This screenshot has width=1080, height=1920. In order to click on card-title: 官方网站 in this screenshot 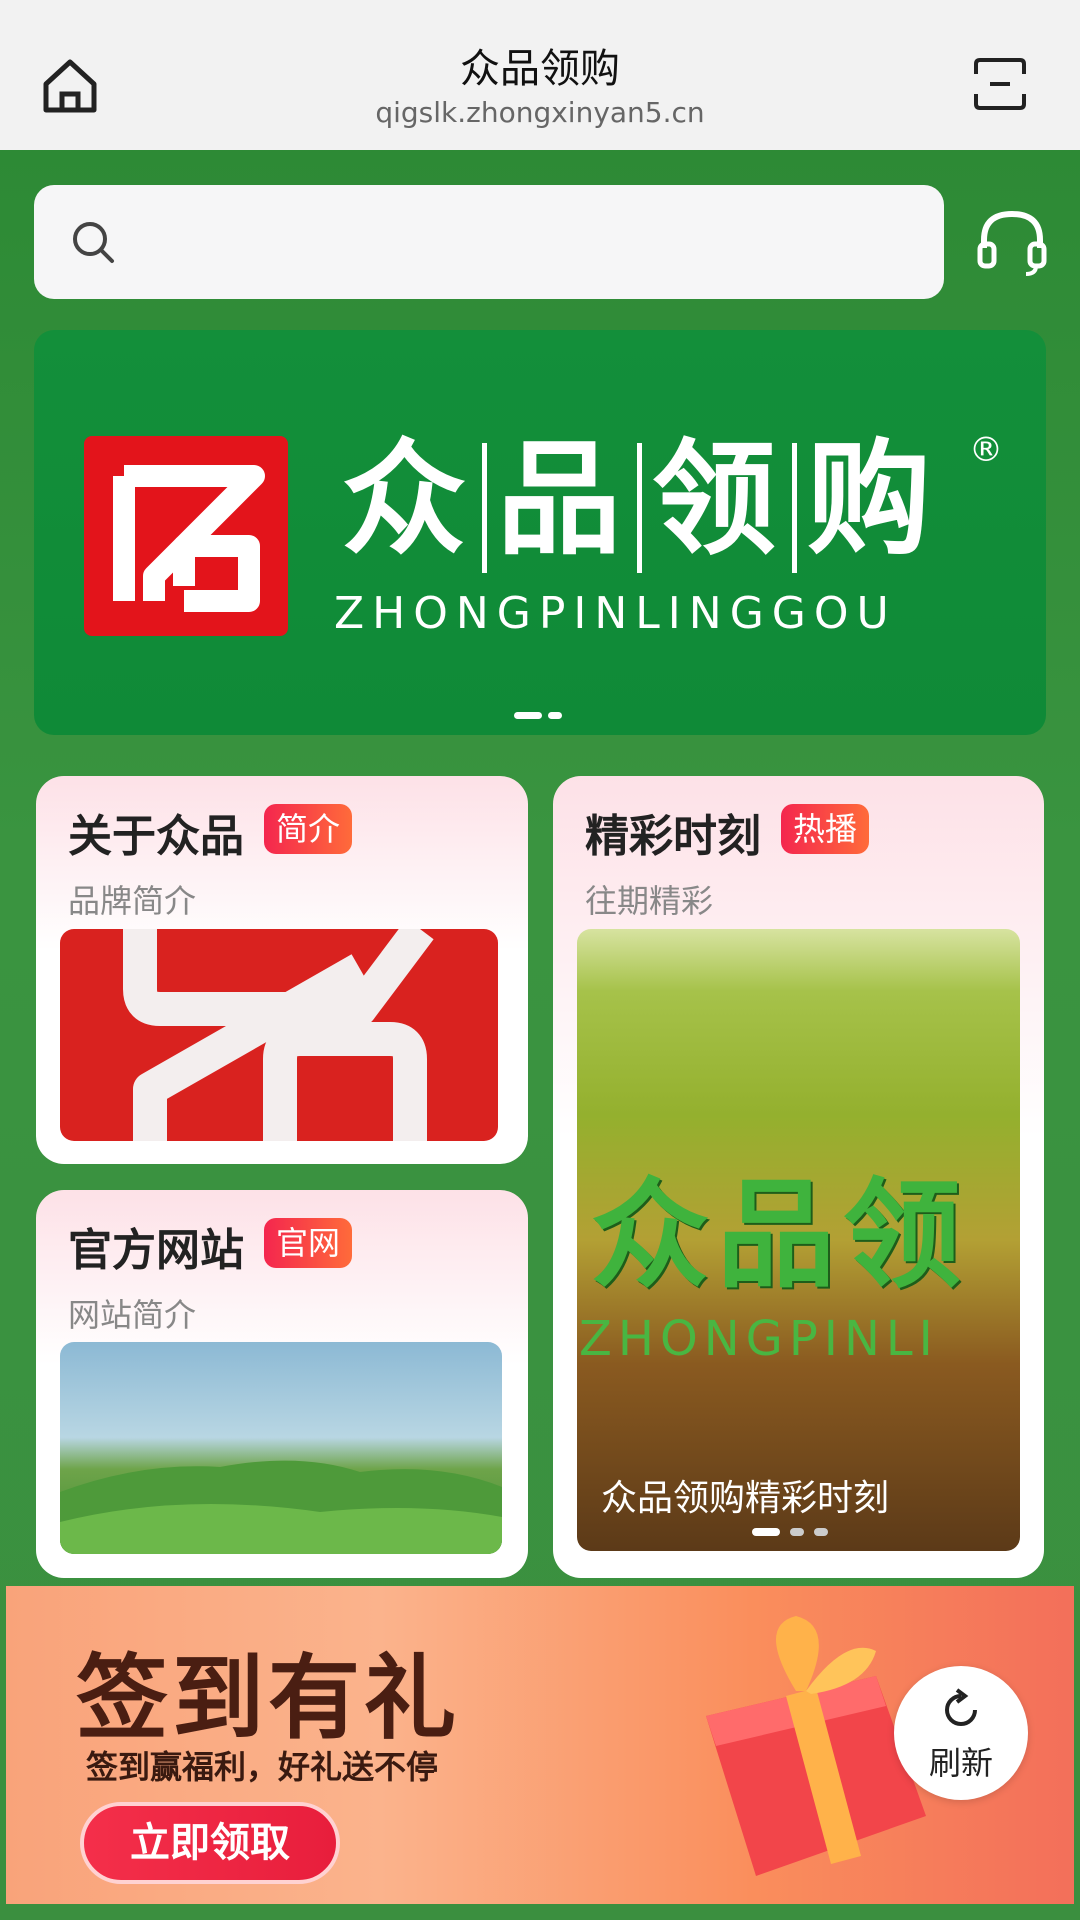, I will do `click(156, 1250)`.